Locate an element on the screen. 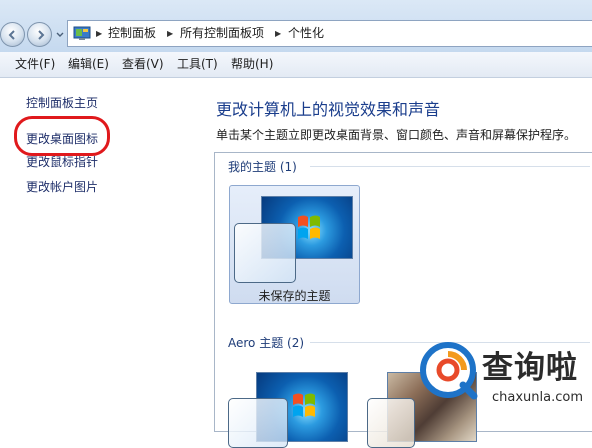 The width and height of the screenshot is (592, 448). address-bar-area: ▶ 控制面板 ▶ 所有控制面板项 ▶ 个性化 is located at coordinates (296, 26).